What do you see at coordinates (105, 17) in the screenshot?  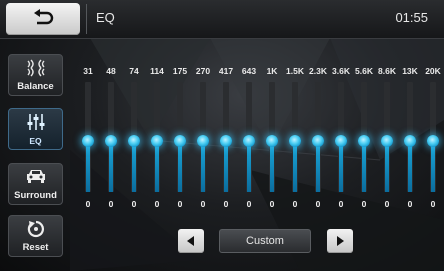 I see `page-title: EQ` at bounding box center [105, 17].